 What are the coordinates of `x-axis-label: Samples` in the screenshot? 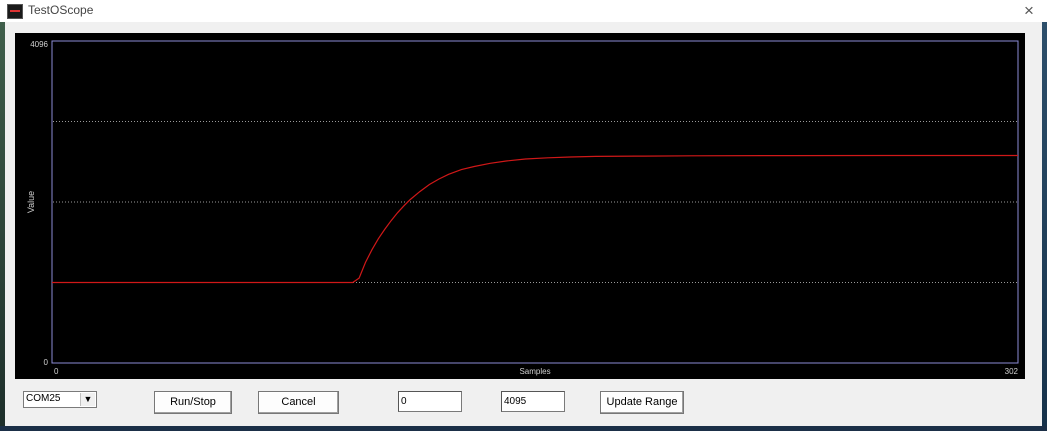 It's located at (534, 371).